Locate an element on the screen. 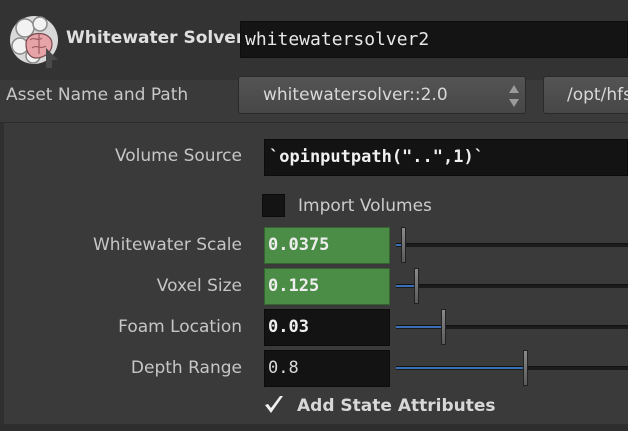  depth-range-label: Depth Range is located at coordinates (186, 368).